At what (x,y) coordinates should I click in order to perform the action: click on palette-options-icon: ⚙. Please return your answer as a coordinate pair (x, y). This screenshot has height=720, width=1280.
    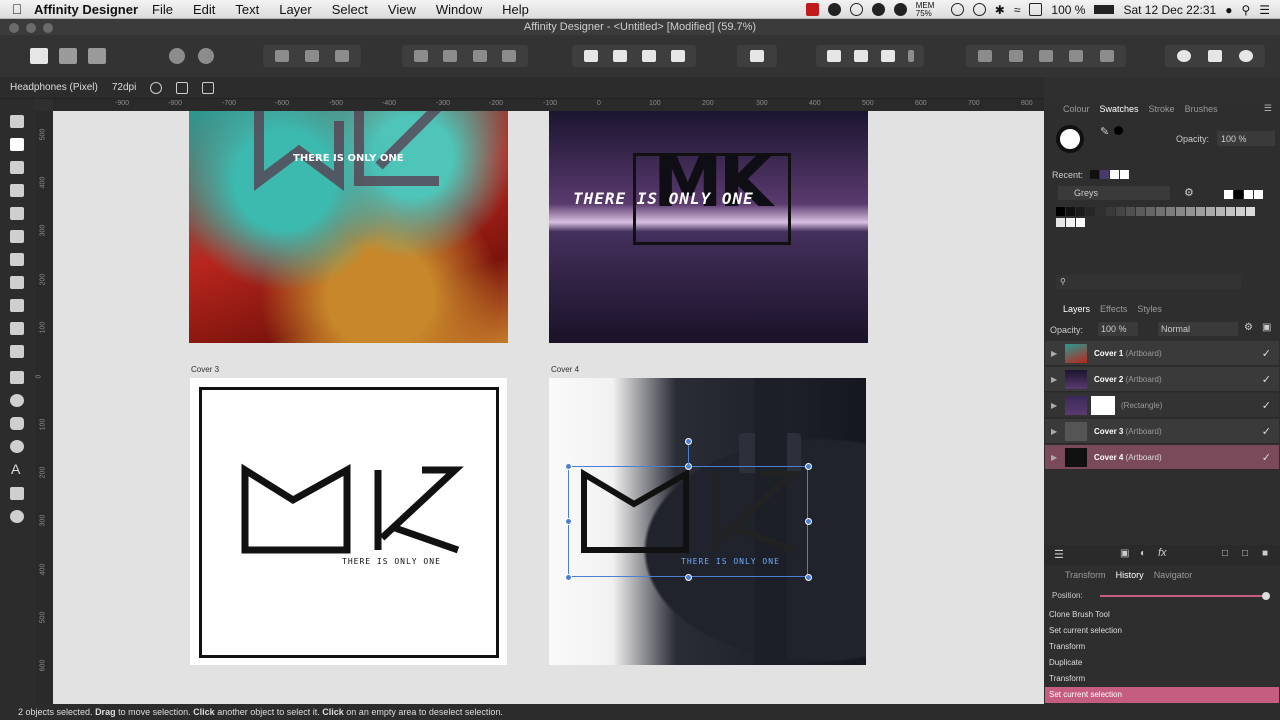
    Looking at the image, I should click on (1189, 192).